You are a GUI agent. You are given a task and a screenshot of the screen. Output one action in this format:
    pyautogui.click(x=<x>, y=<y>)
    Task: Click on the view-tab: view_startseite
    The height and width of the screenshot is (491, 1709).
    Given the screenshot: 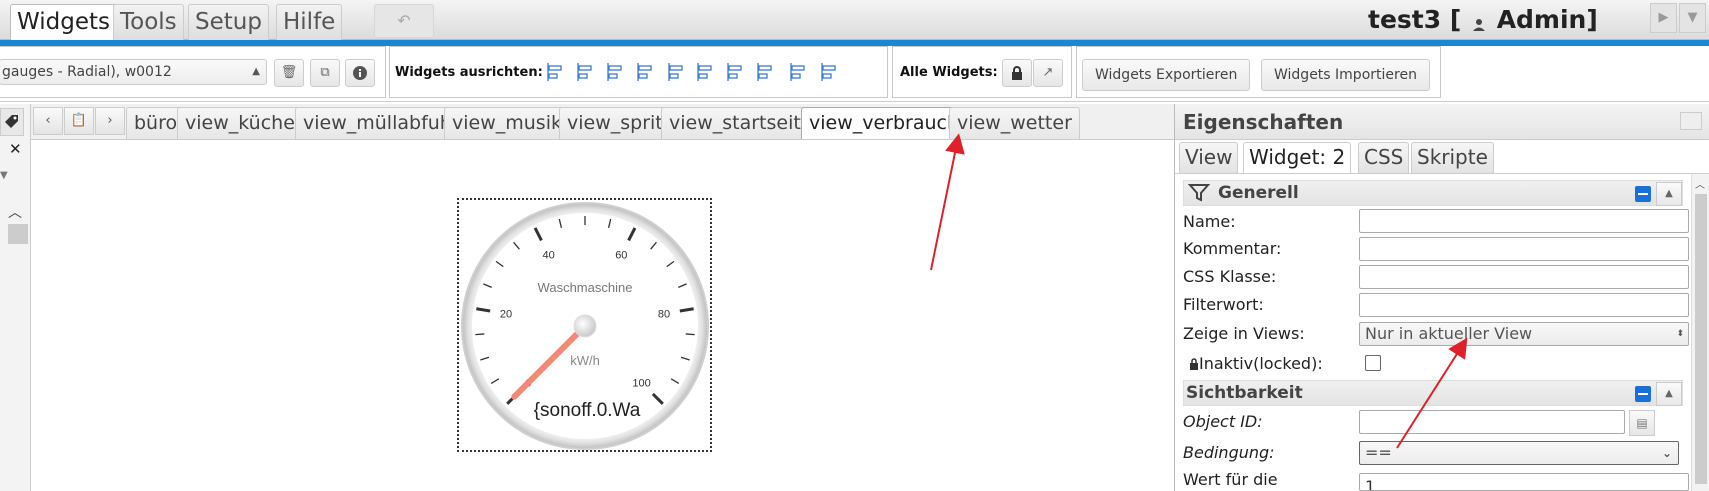 What is the action you would take?
    pyautogui.click(x=741, y=123)
    